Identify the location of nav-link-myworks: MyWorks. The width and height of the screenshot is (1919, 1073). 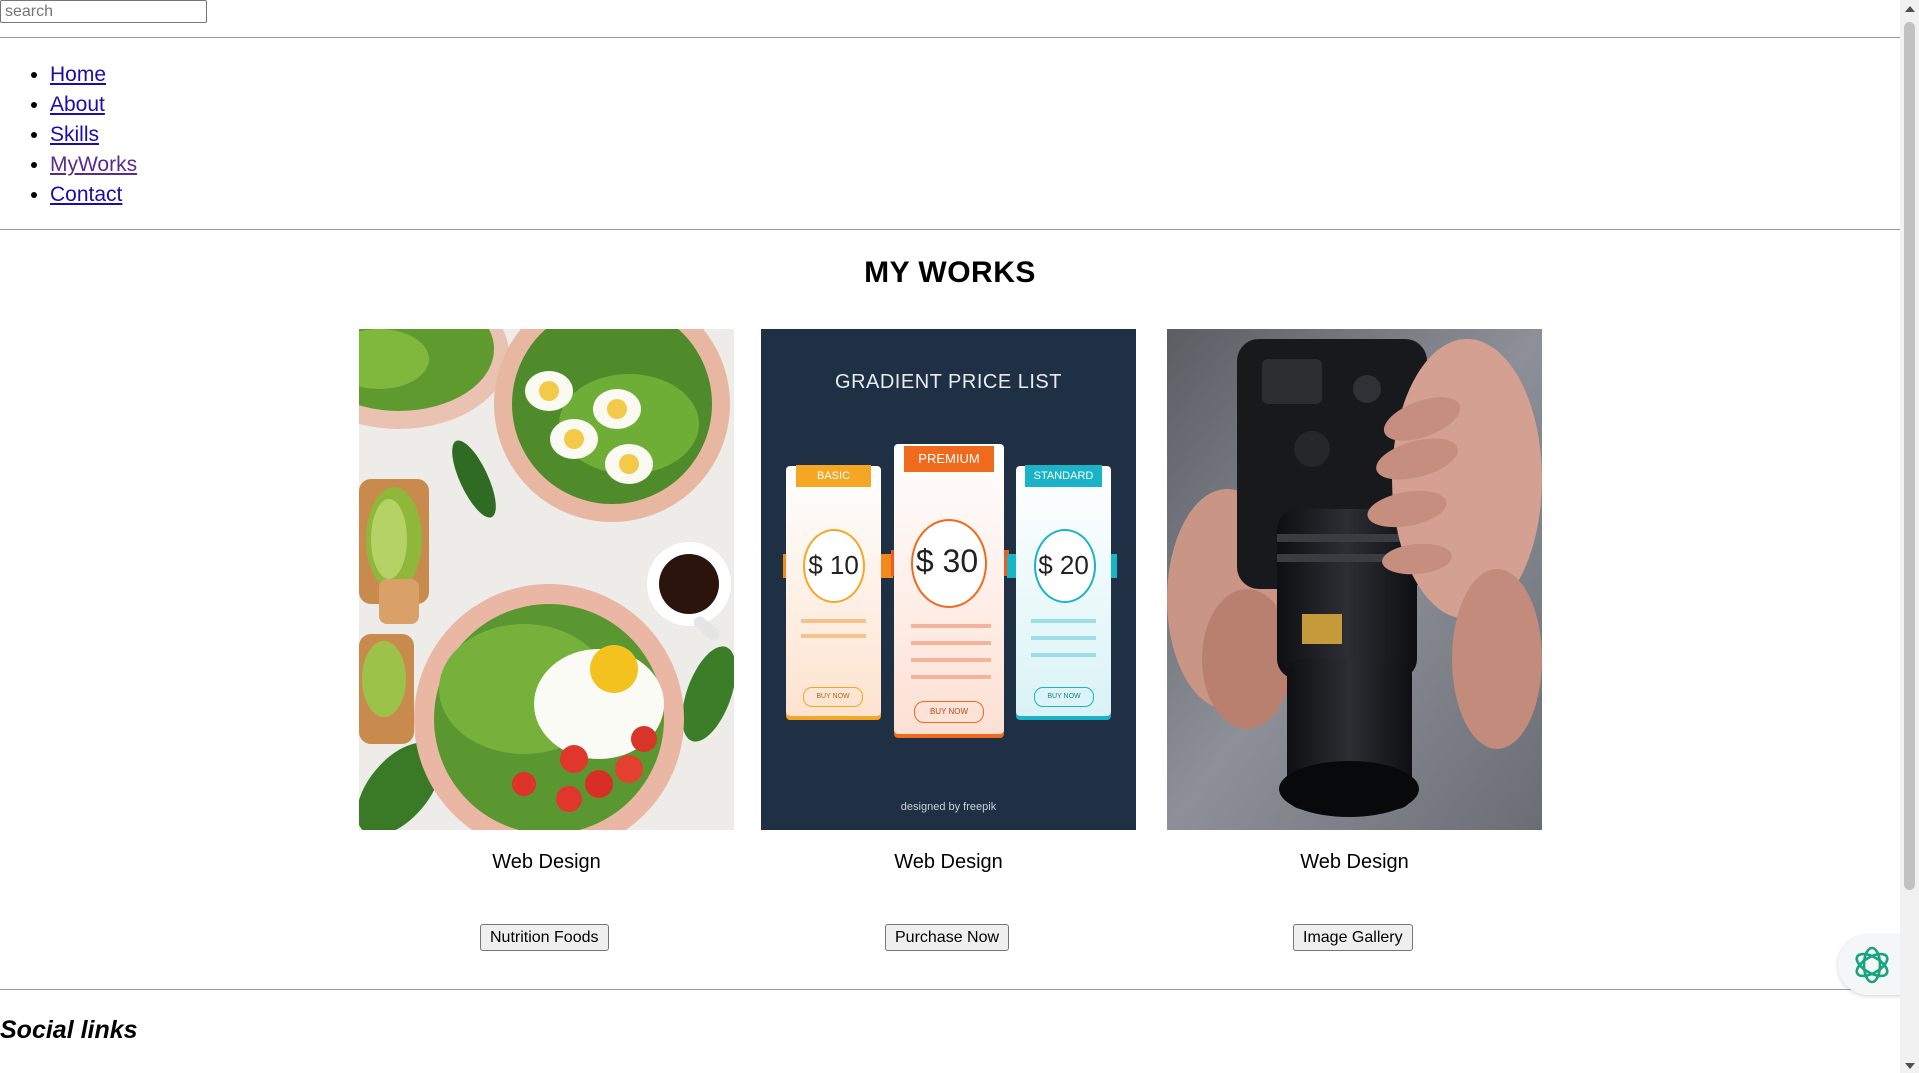
(93, 164).